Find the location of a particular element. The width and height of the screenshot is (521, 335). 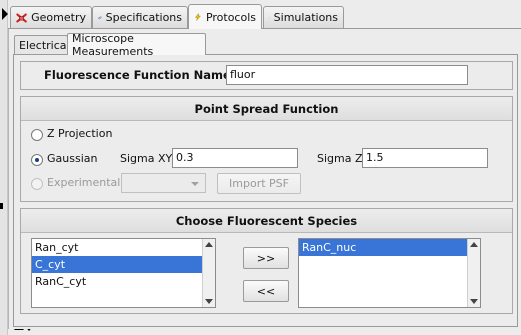

tab-specifications-label: Specifications is located at coordinates (143, 17).